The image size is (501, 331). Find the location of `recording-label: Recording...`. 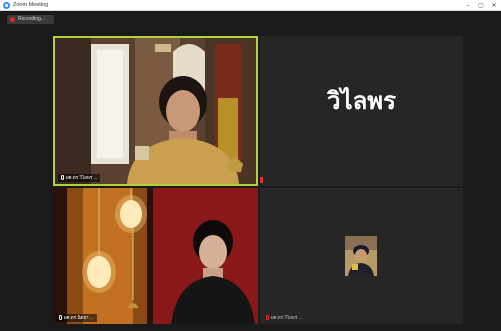

recording-label: Recording... is located at coordinates (31, 19).